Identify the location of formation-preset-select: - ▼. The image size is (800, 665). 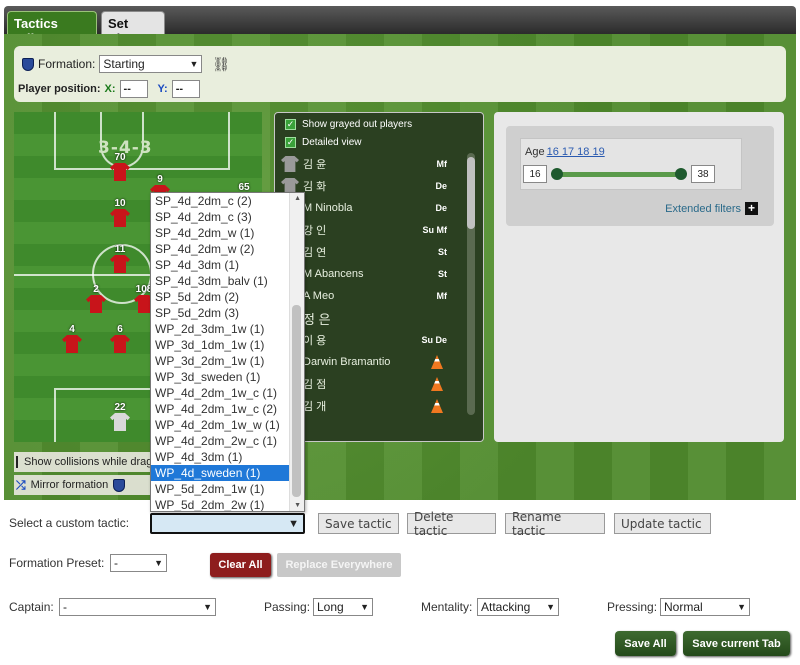
(138, 563).